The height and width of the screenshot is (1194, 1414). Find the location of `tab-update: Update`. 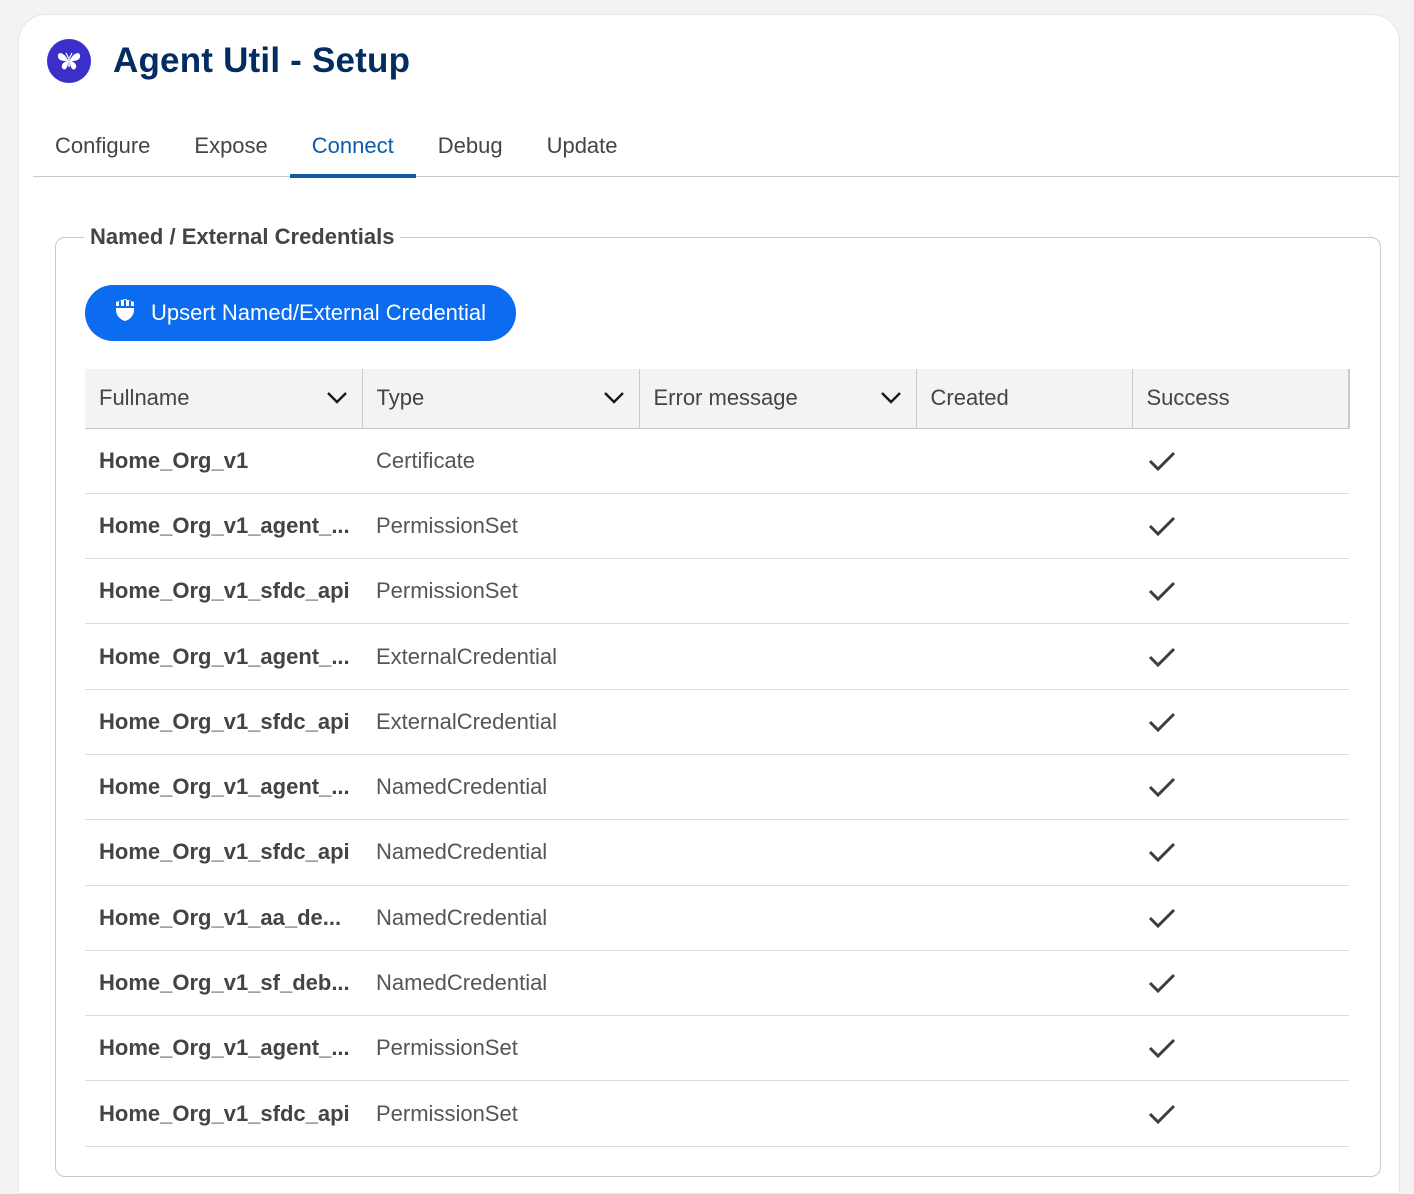

tab-update: Update is located at coordinates (582, 146).